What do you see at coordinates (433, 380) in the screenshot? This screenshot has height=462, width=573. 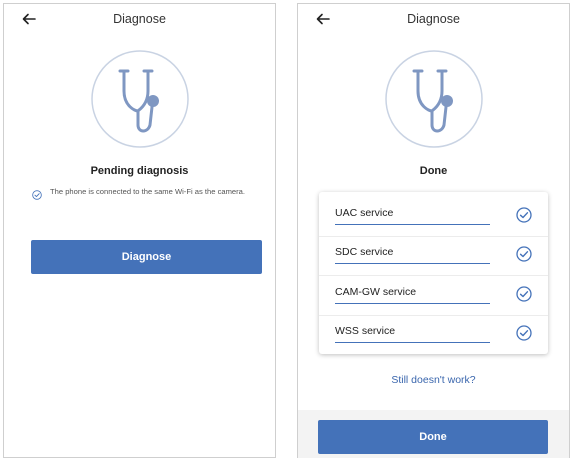 I see `still-doesnt-work-link: Still doesn't work?` at bounding box center [433, 380].